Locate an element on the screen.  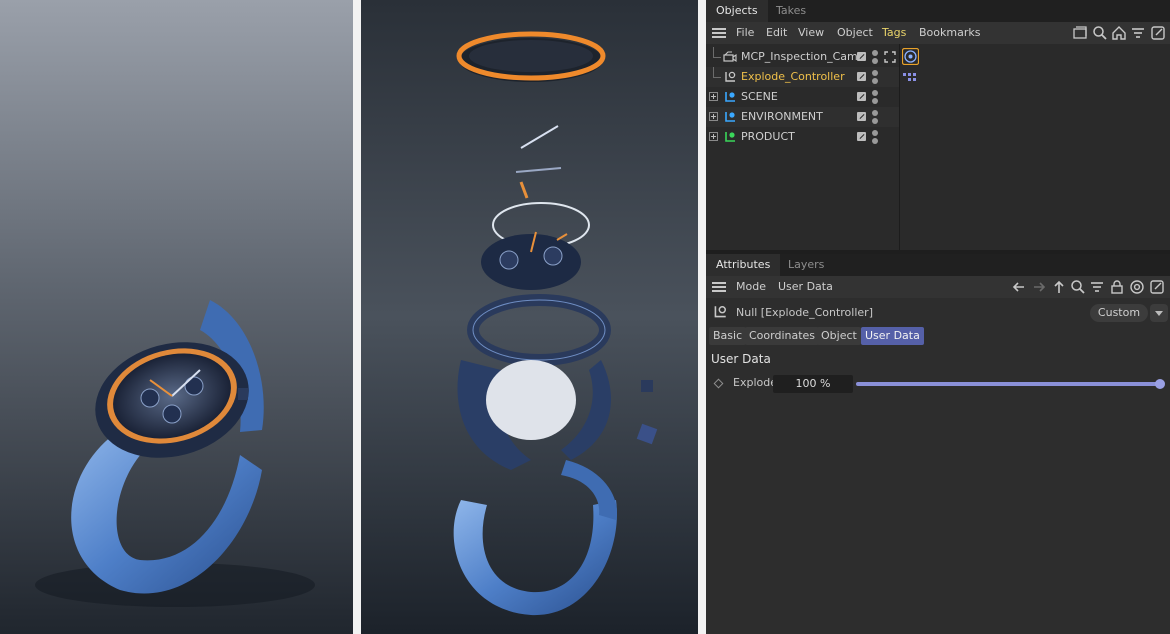
tree-row-scene: SCENE is located at coordinates (802, 97).